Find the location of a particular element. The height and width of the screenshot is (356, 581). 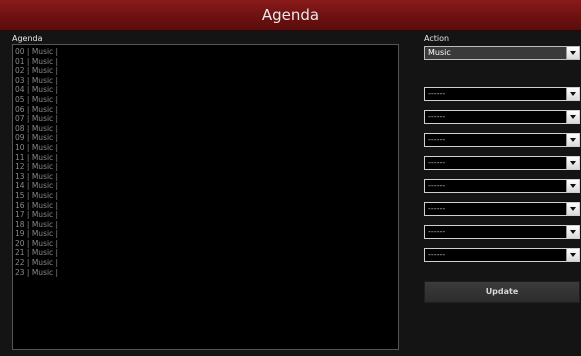

agenda-line: 07 | Music | is located at coordinates (37, 119).